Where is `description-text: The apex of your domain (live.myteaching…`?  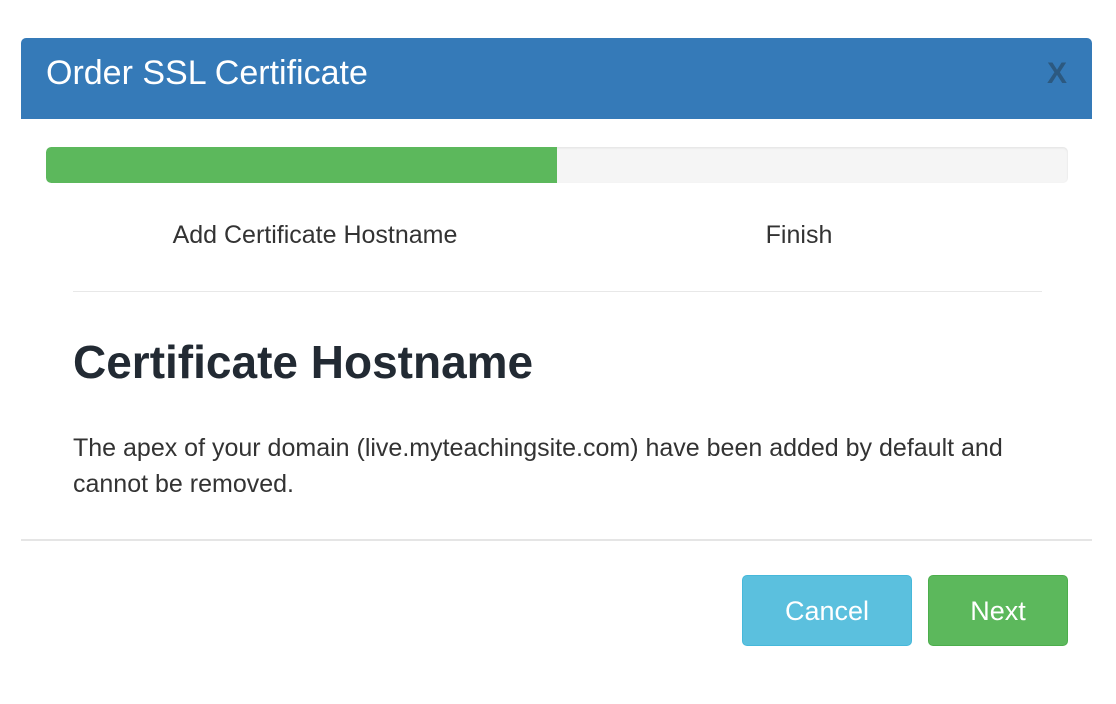 description-text: The apex of your domain (live.myteaching… is located at coordinates (538, 466).